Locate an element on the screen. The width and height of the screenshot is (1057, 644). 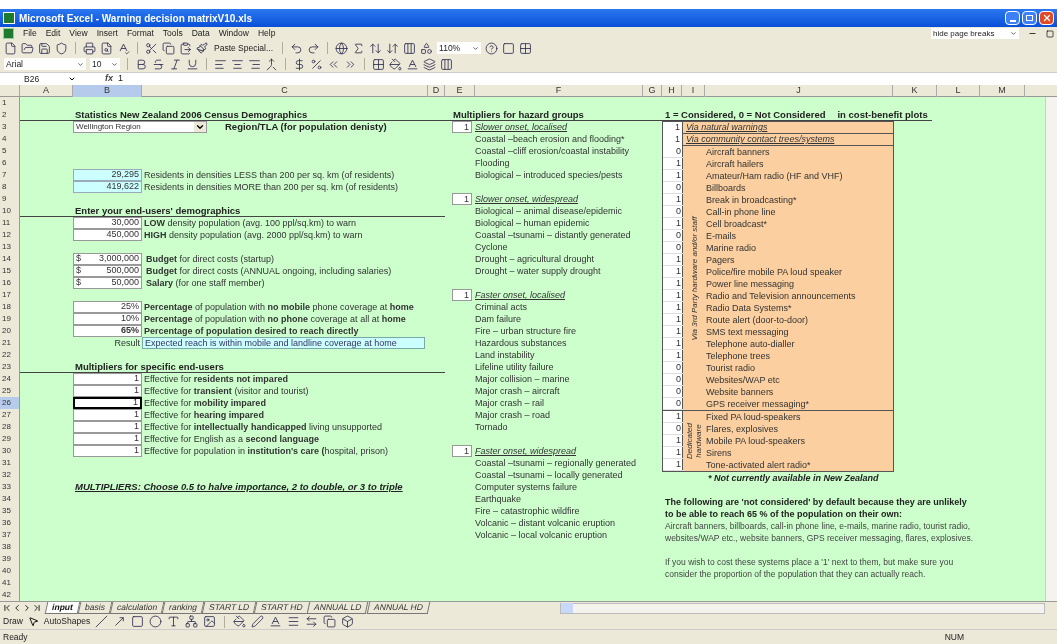
row-header: 29 is located at coordinates (9, 439).